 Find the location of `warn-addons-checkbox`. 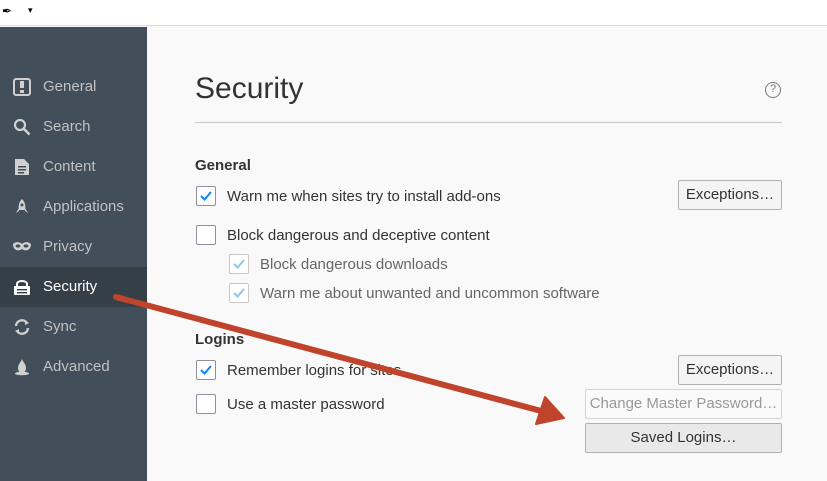

warn-addons-checkbox is located at coordinates (206, 196).